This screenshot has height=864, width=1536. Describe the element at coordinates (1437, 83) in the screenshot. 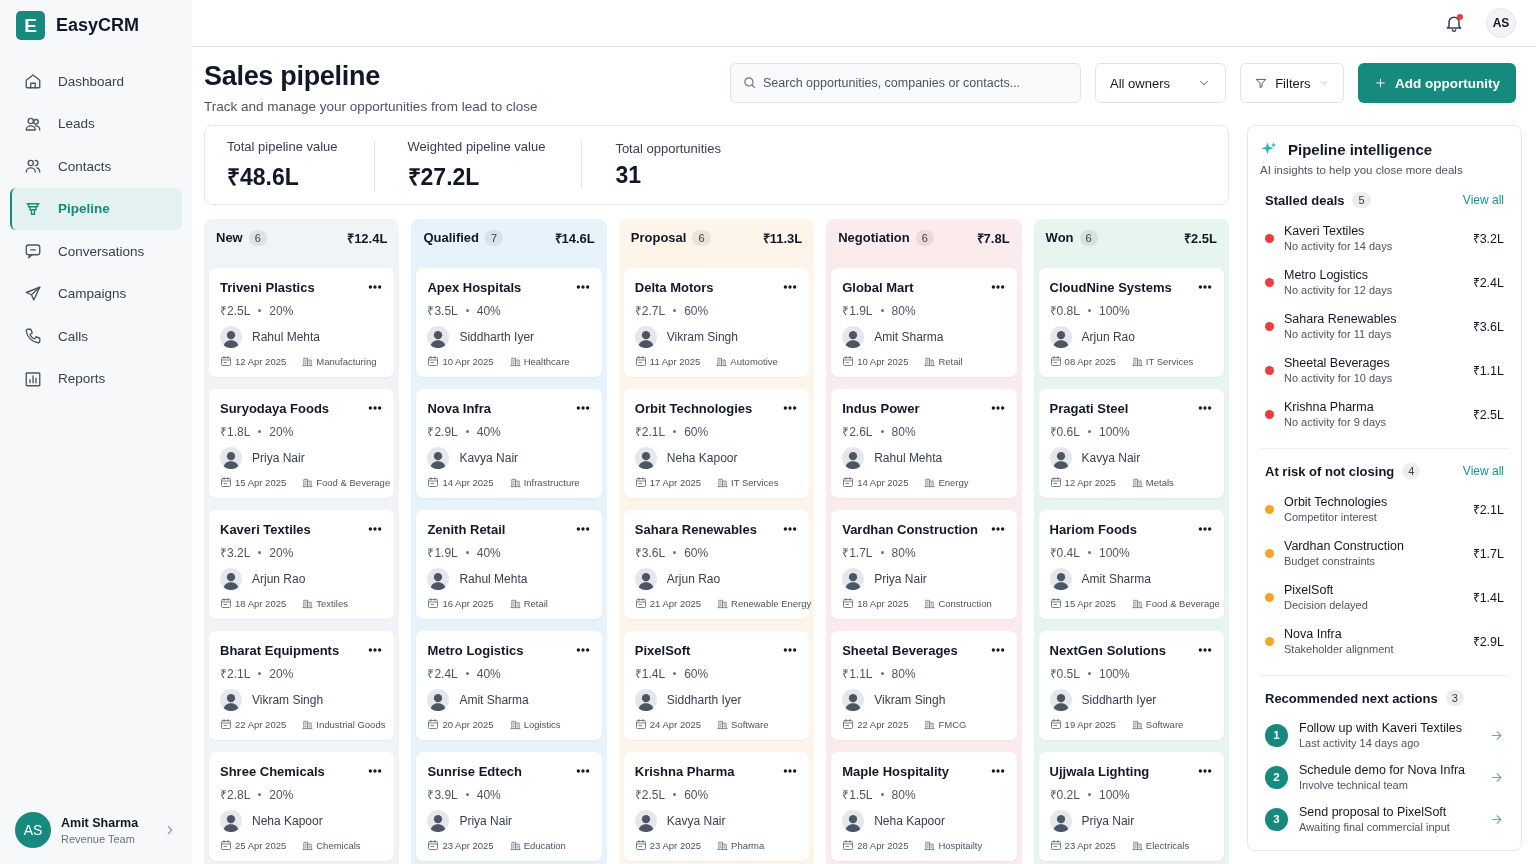

I see `add-opportunity-button: Add opportunity` at that location.